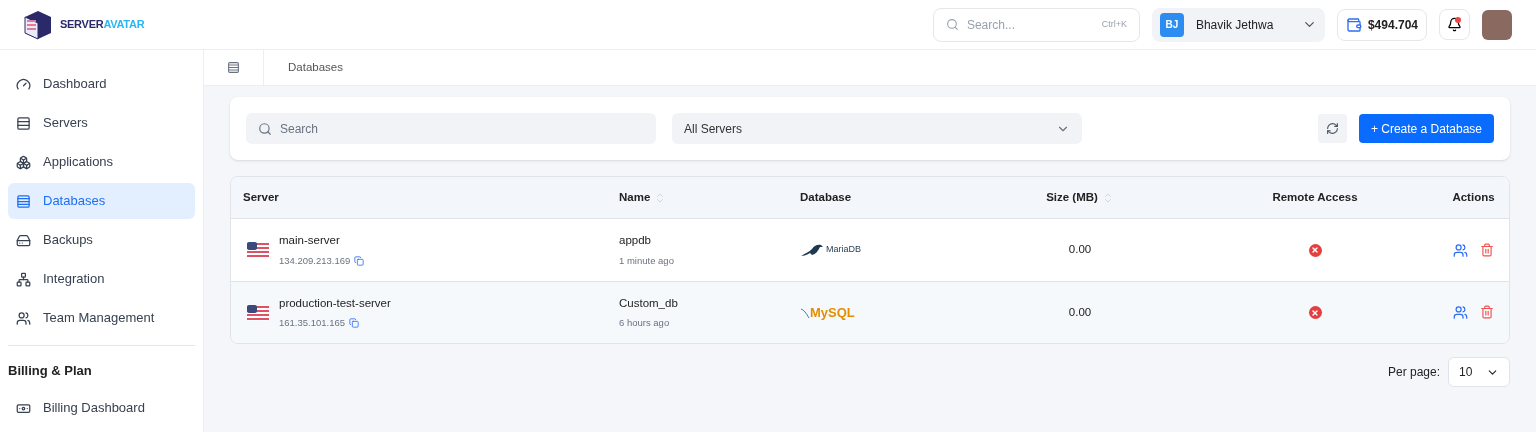 Image resolution: width=1536 pixels, height=432 pixels. What do you see at coordinates (1479, 372) in the screenshot?
I see `per-page-select: 10` at bounding box center [1479, 372].